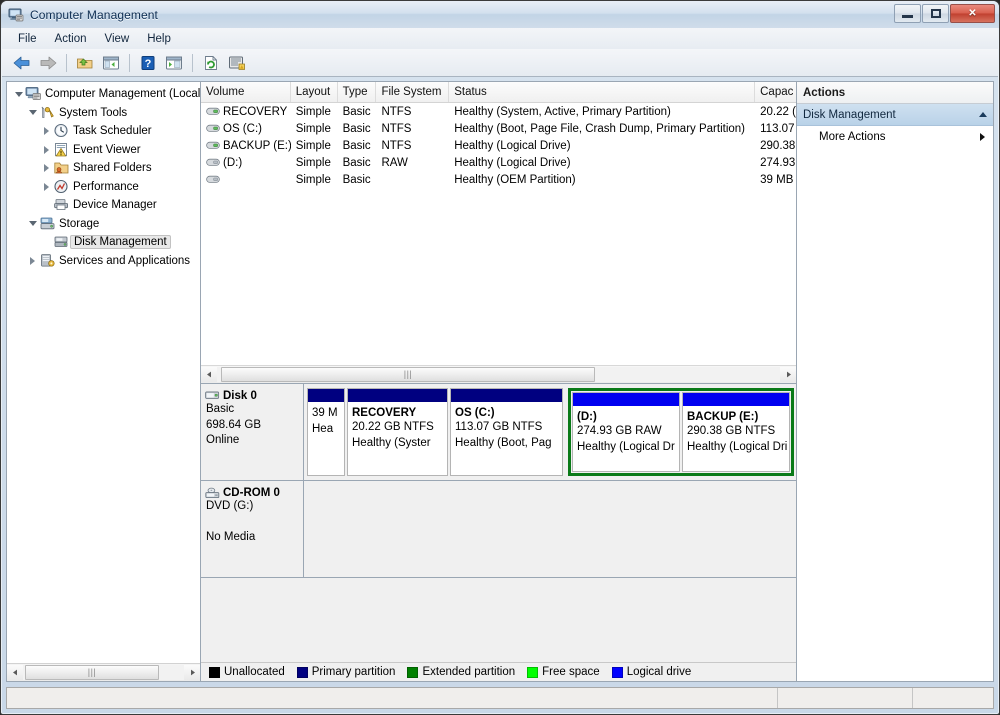  What do you see at coordinates (935, 13) in the screenshot?
I see `maximize-button` at bounding box center [935, 13].